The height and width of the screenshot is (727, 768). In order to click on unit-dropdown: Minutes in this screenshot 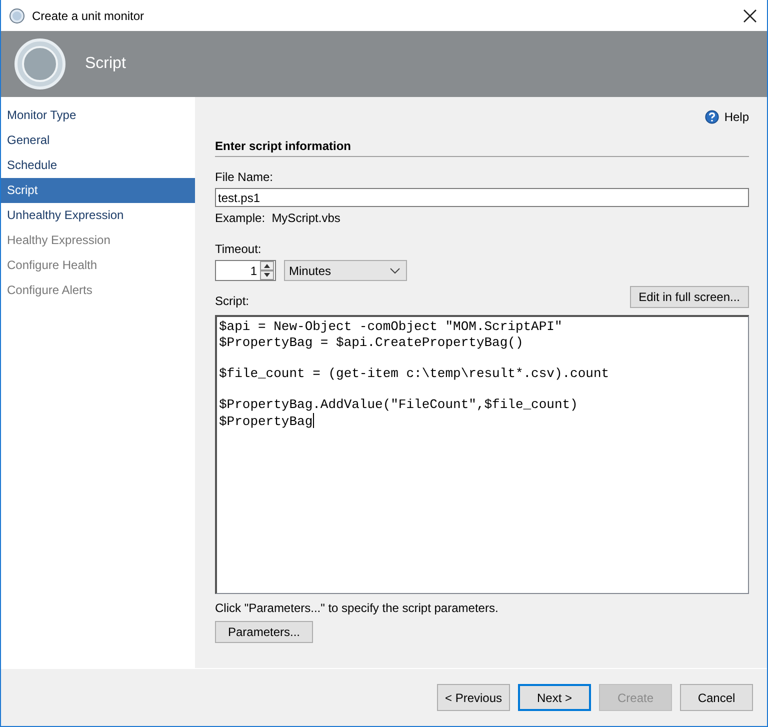, I will do `click(345, 270)`.